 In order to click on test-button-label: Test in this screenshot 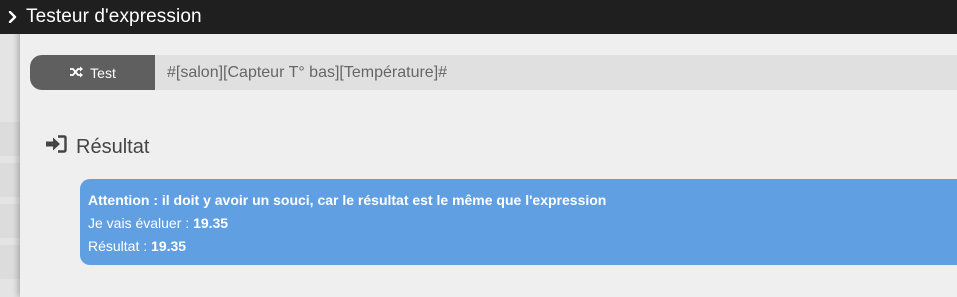, I will do `click(103, 72)`.